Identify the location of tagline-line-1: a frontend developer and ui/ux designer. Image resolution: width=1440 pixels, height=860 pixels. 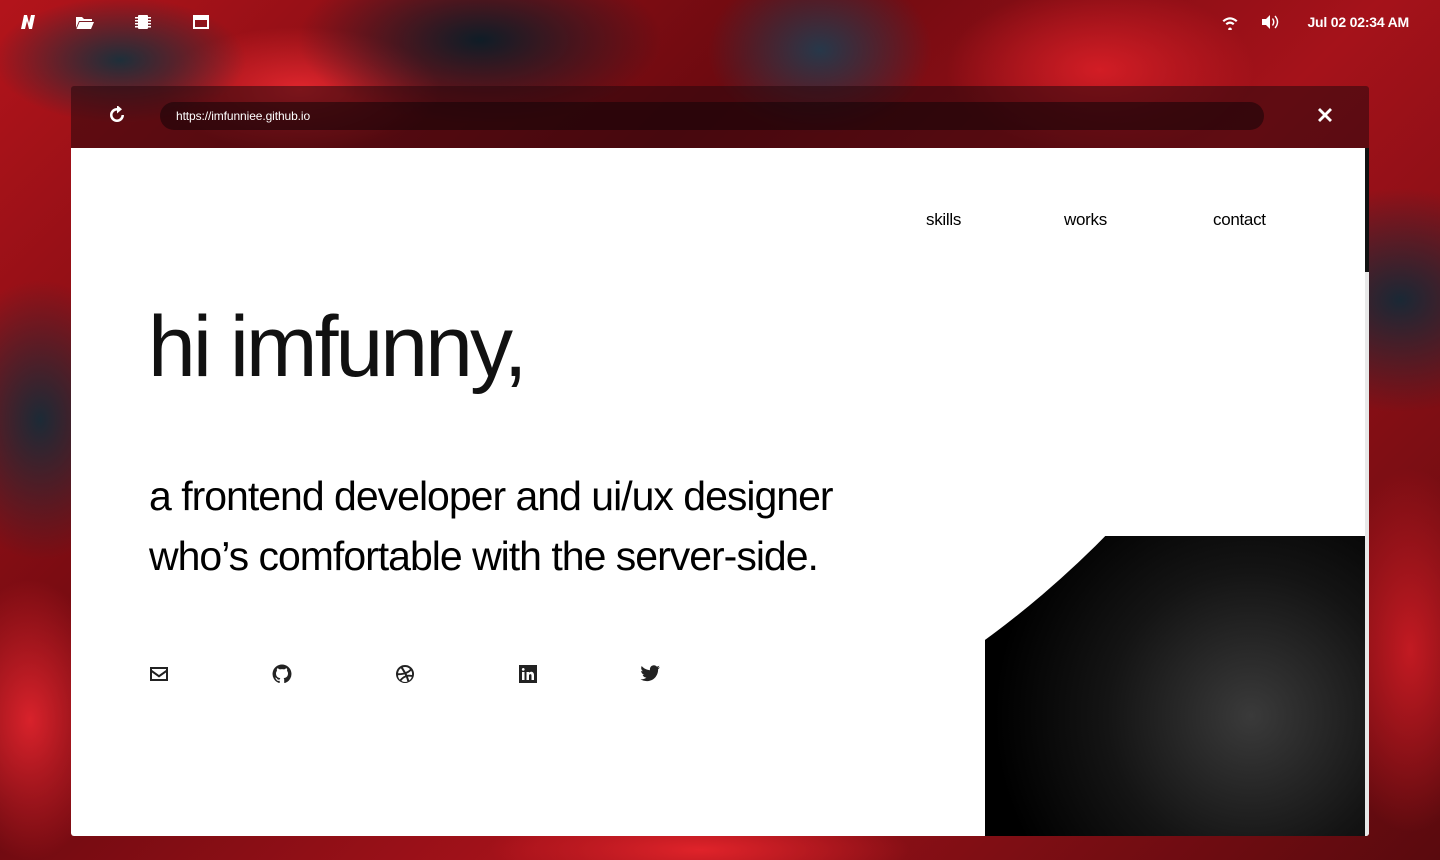
(491, 496).